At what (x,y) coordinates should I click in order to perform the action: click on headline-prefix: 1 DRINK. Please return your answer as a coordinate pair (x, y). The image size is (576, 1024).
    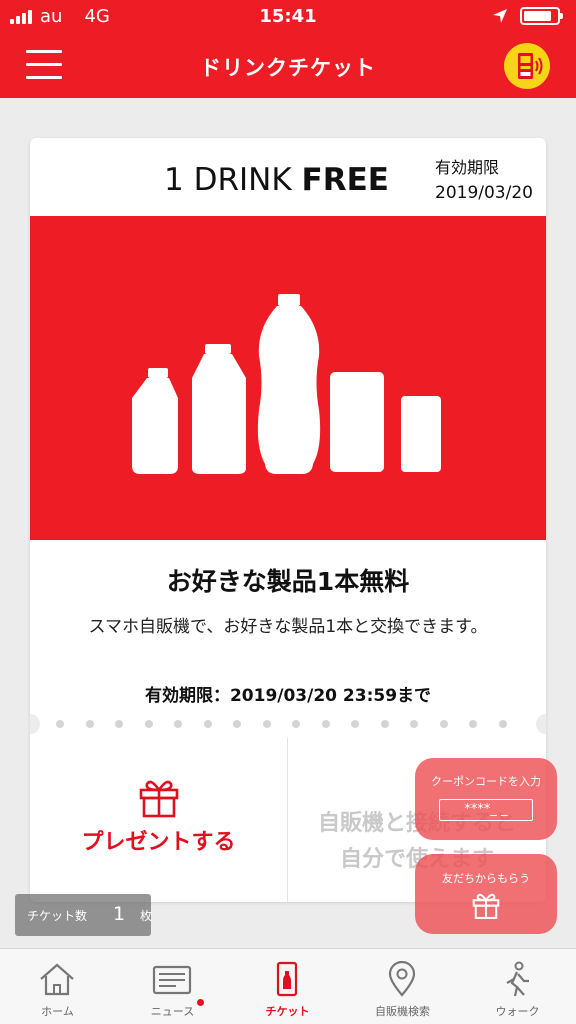
    Looking at the image, I should click on (233, 180).